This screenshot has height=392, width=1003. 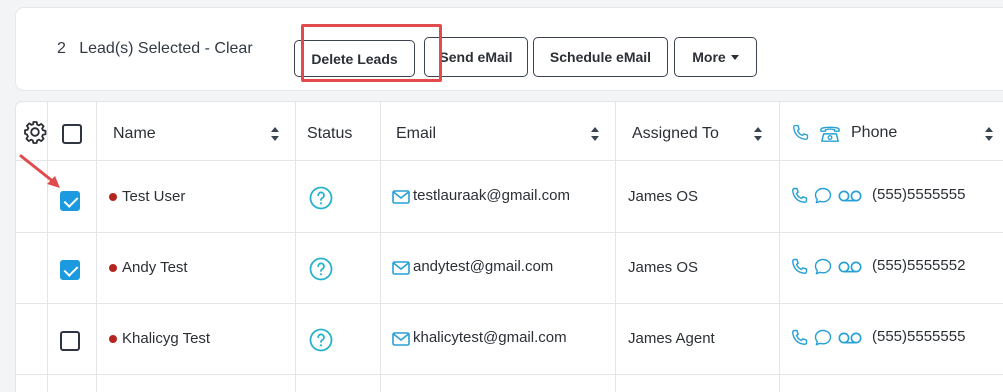 I want to click on selection-summary: 2 Lead(s) Selected - Clear, so click(x=155, y=49).